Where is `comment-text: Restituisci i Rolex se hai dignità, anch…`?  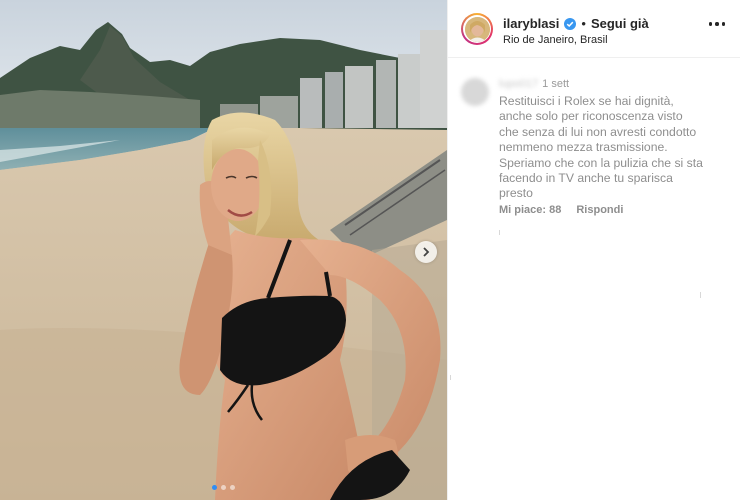 comment-text: Restituisci i Rolex se hai dignità, anch… is located at coordinates (601, 147).